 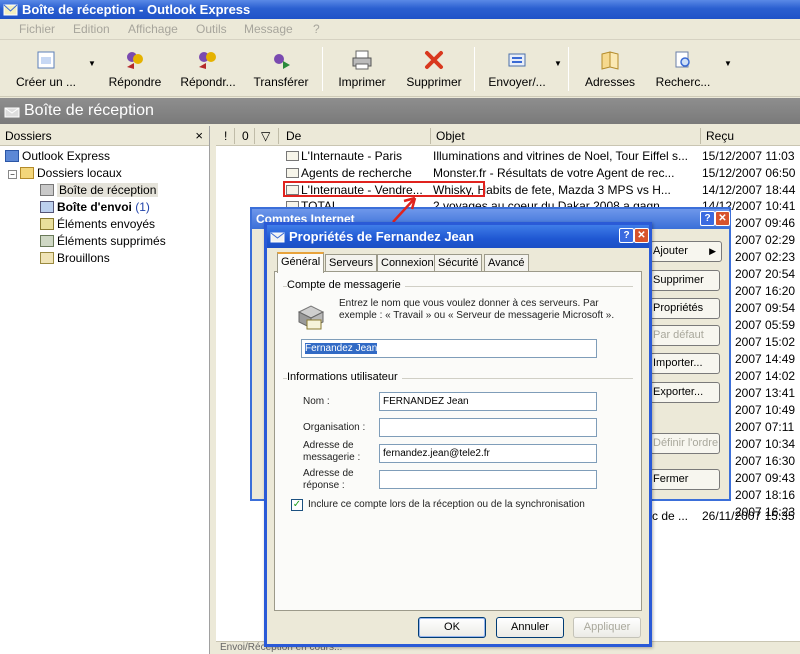 I want to click on collapse-icon: −, so click(x=12, y=174).